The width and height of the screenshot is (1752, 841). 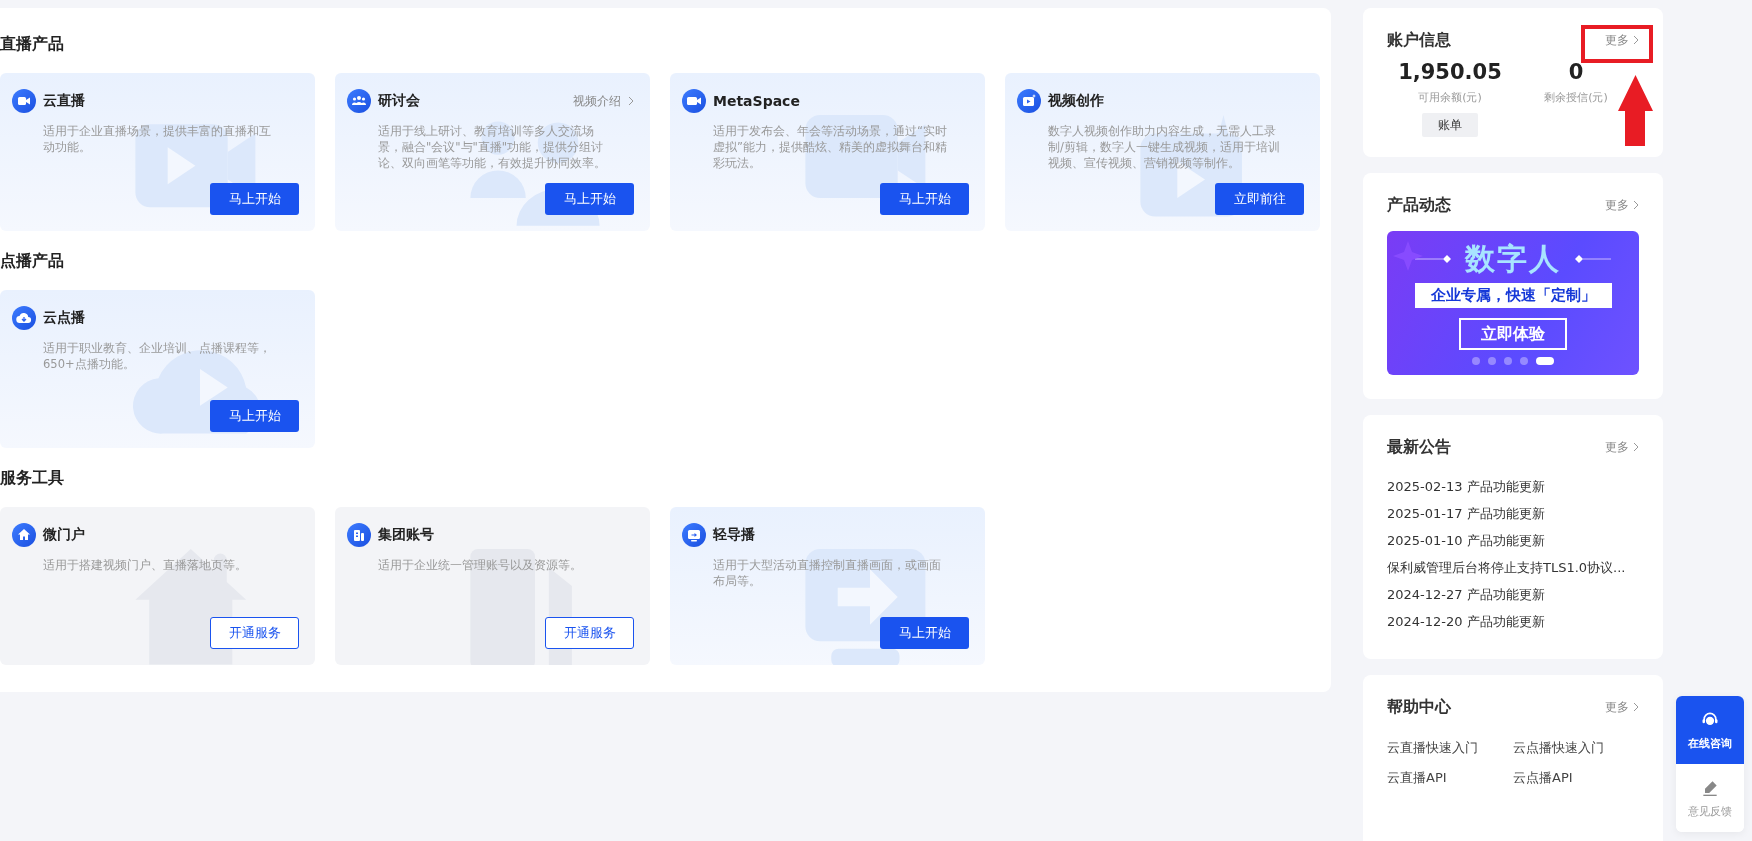 I want to click on help-link: 云点播API, so click(x=1576, y=778).